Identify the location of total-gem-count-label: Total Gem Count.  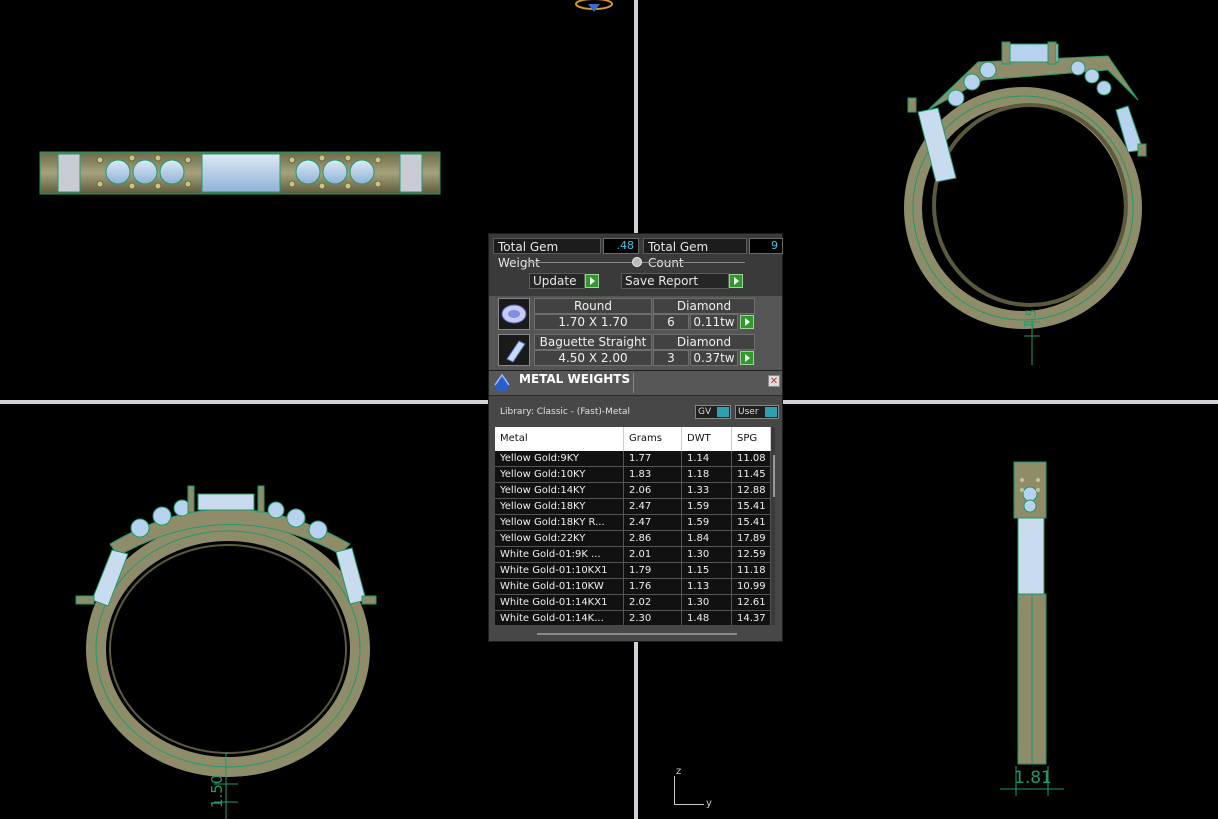
(695, 254).